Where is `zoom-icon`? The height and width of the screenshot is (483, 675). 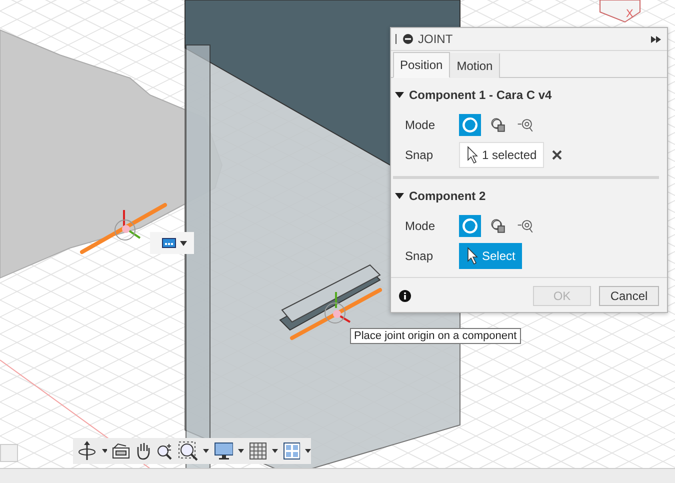
zoom-icon is located at coordinates (165, 451).